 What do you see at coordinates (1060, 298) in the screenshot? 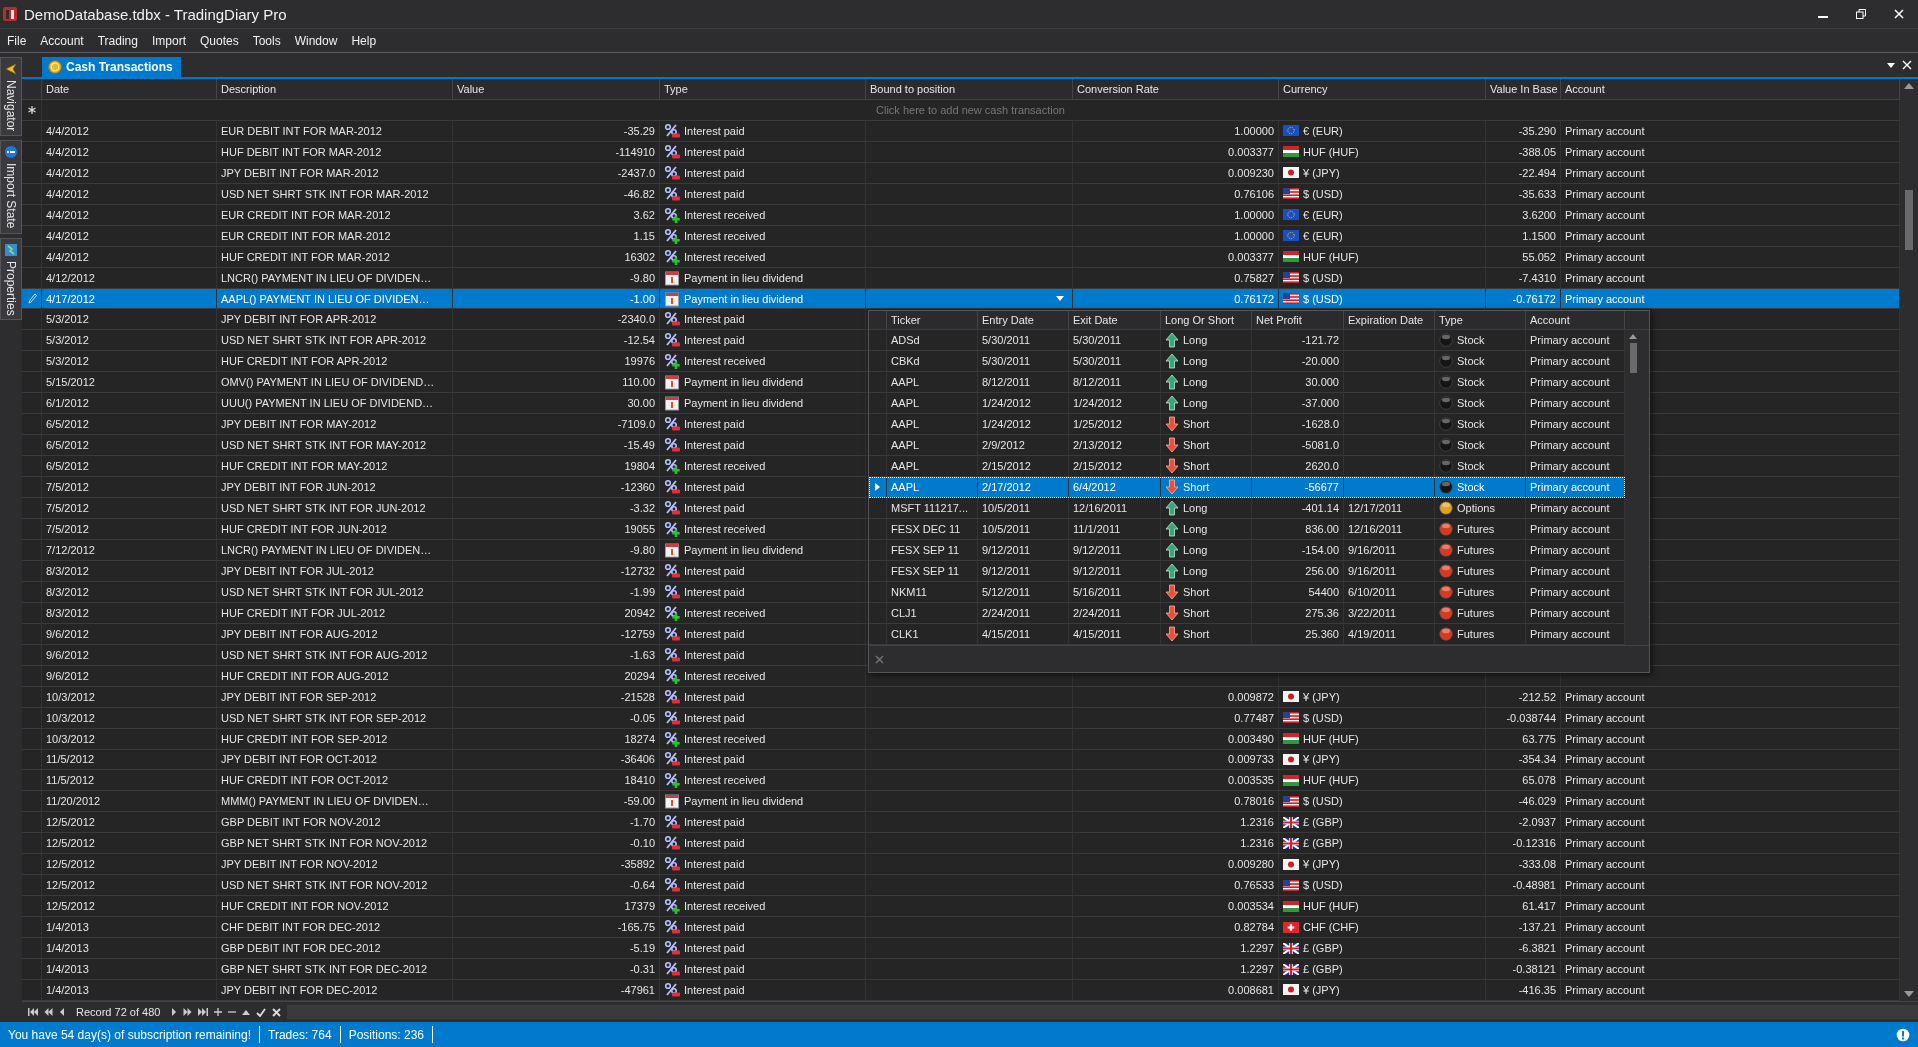
I see `caret-icon` at bounding box center [1060, 298].